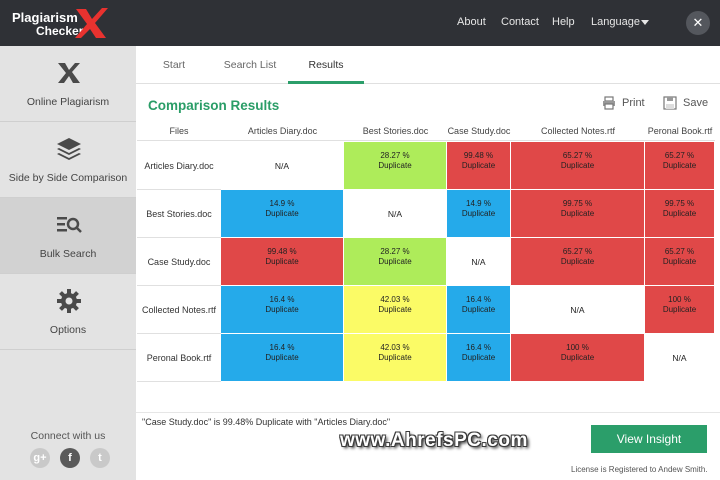 This screenshot has width=720, height=480. I want to click on page-title: Comparison Results, so click(214, 105).